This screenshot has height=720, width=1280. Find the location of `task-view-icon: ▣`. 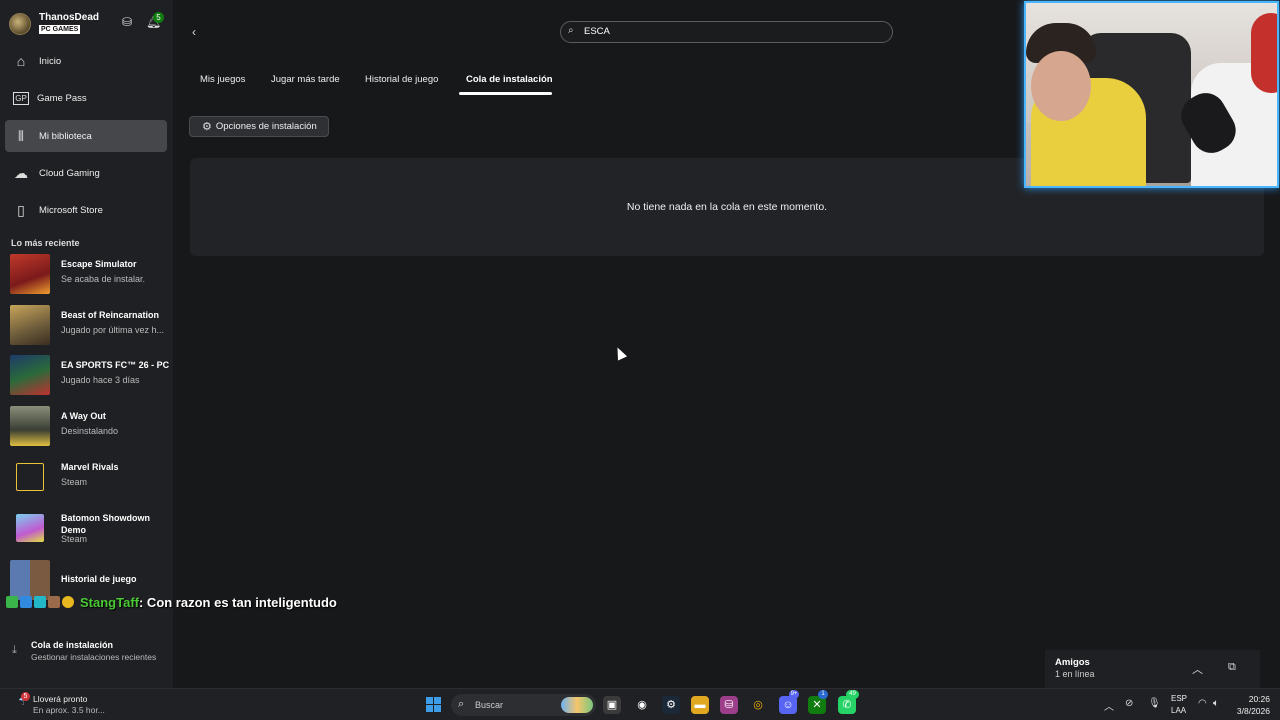

task-view-icon: ▣ is located at coordinates (612, 705).